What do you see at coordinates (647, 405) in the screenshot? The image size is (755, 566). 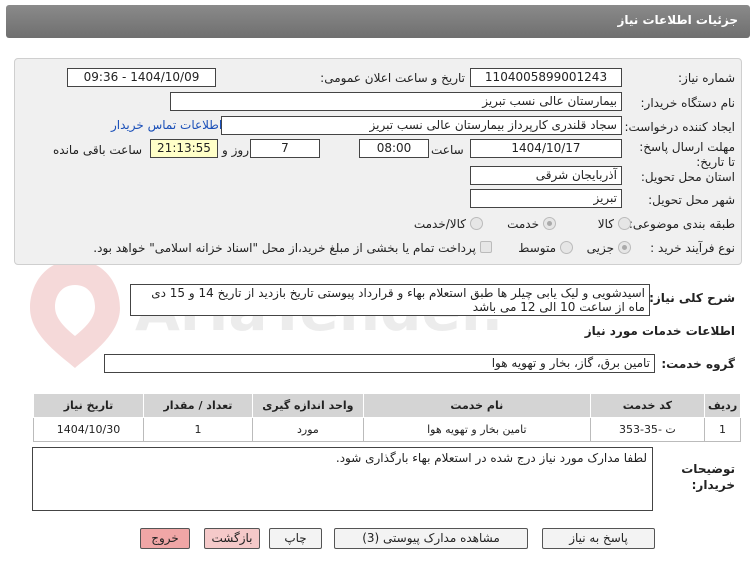 I see `col-service-code: کد خدمت` at bounding box center [647, 405].